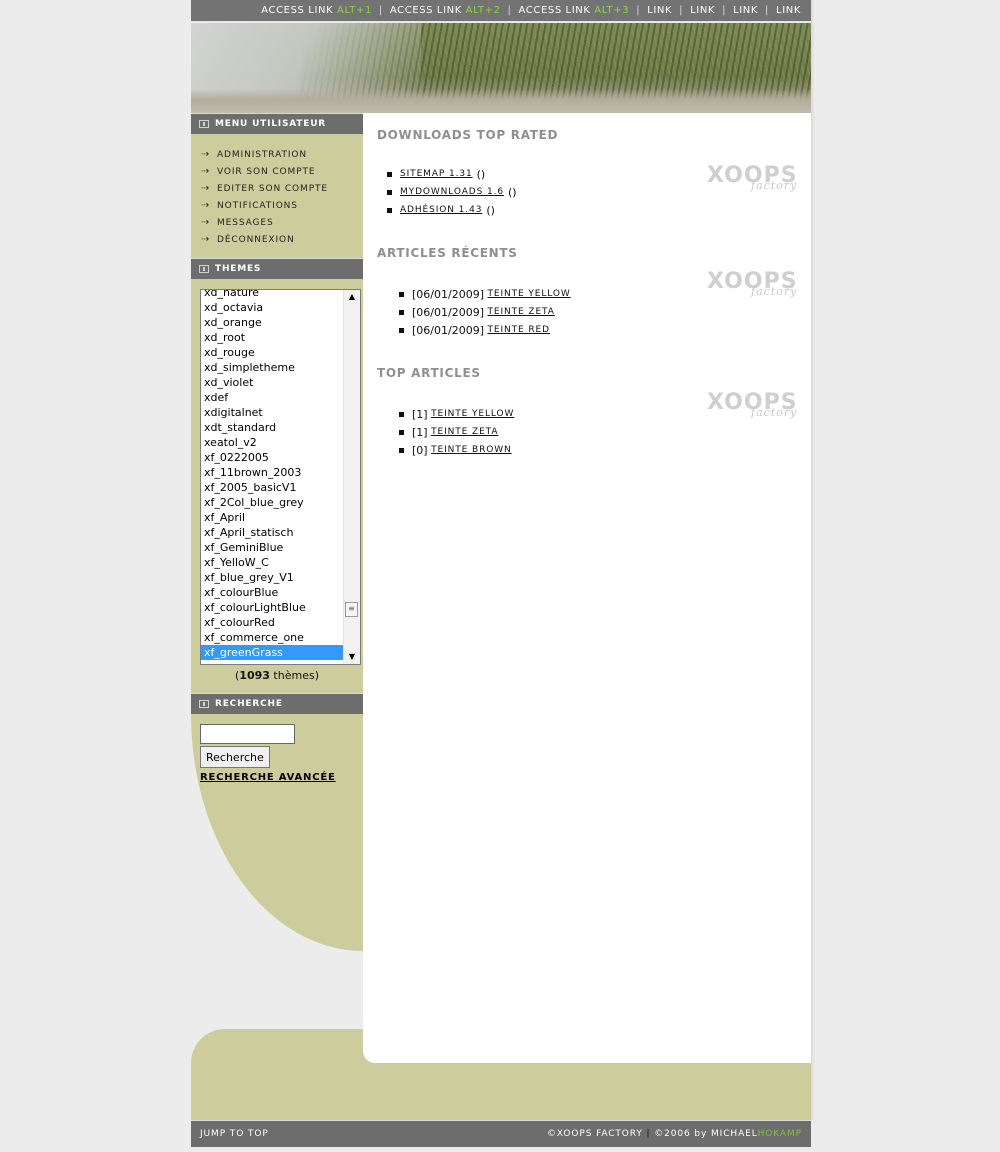  What do you see at coordinates (351, 609) in the screenshot?
I see `scroll-thumb: ≡` at bounding box center [351, 609].